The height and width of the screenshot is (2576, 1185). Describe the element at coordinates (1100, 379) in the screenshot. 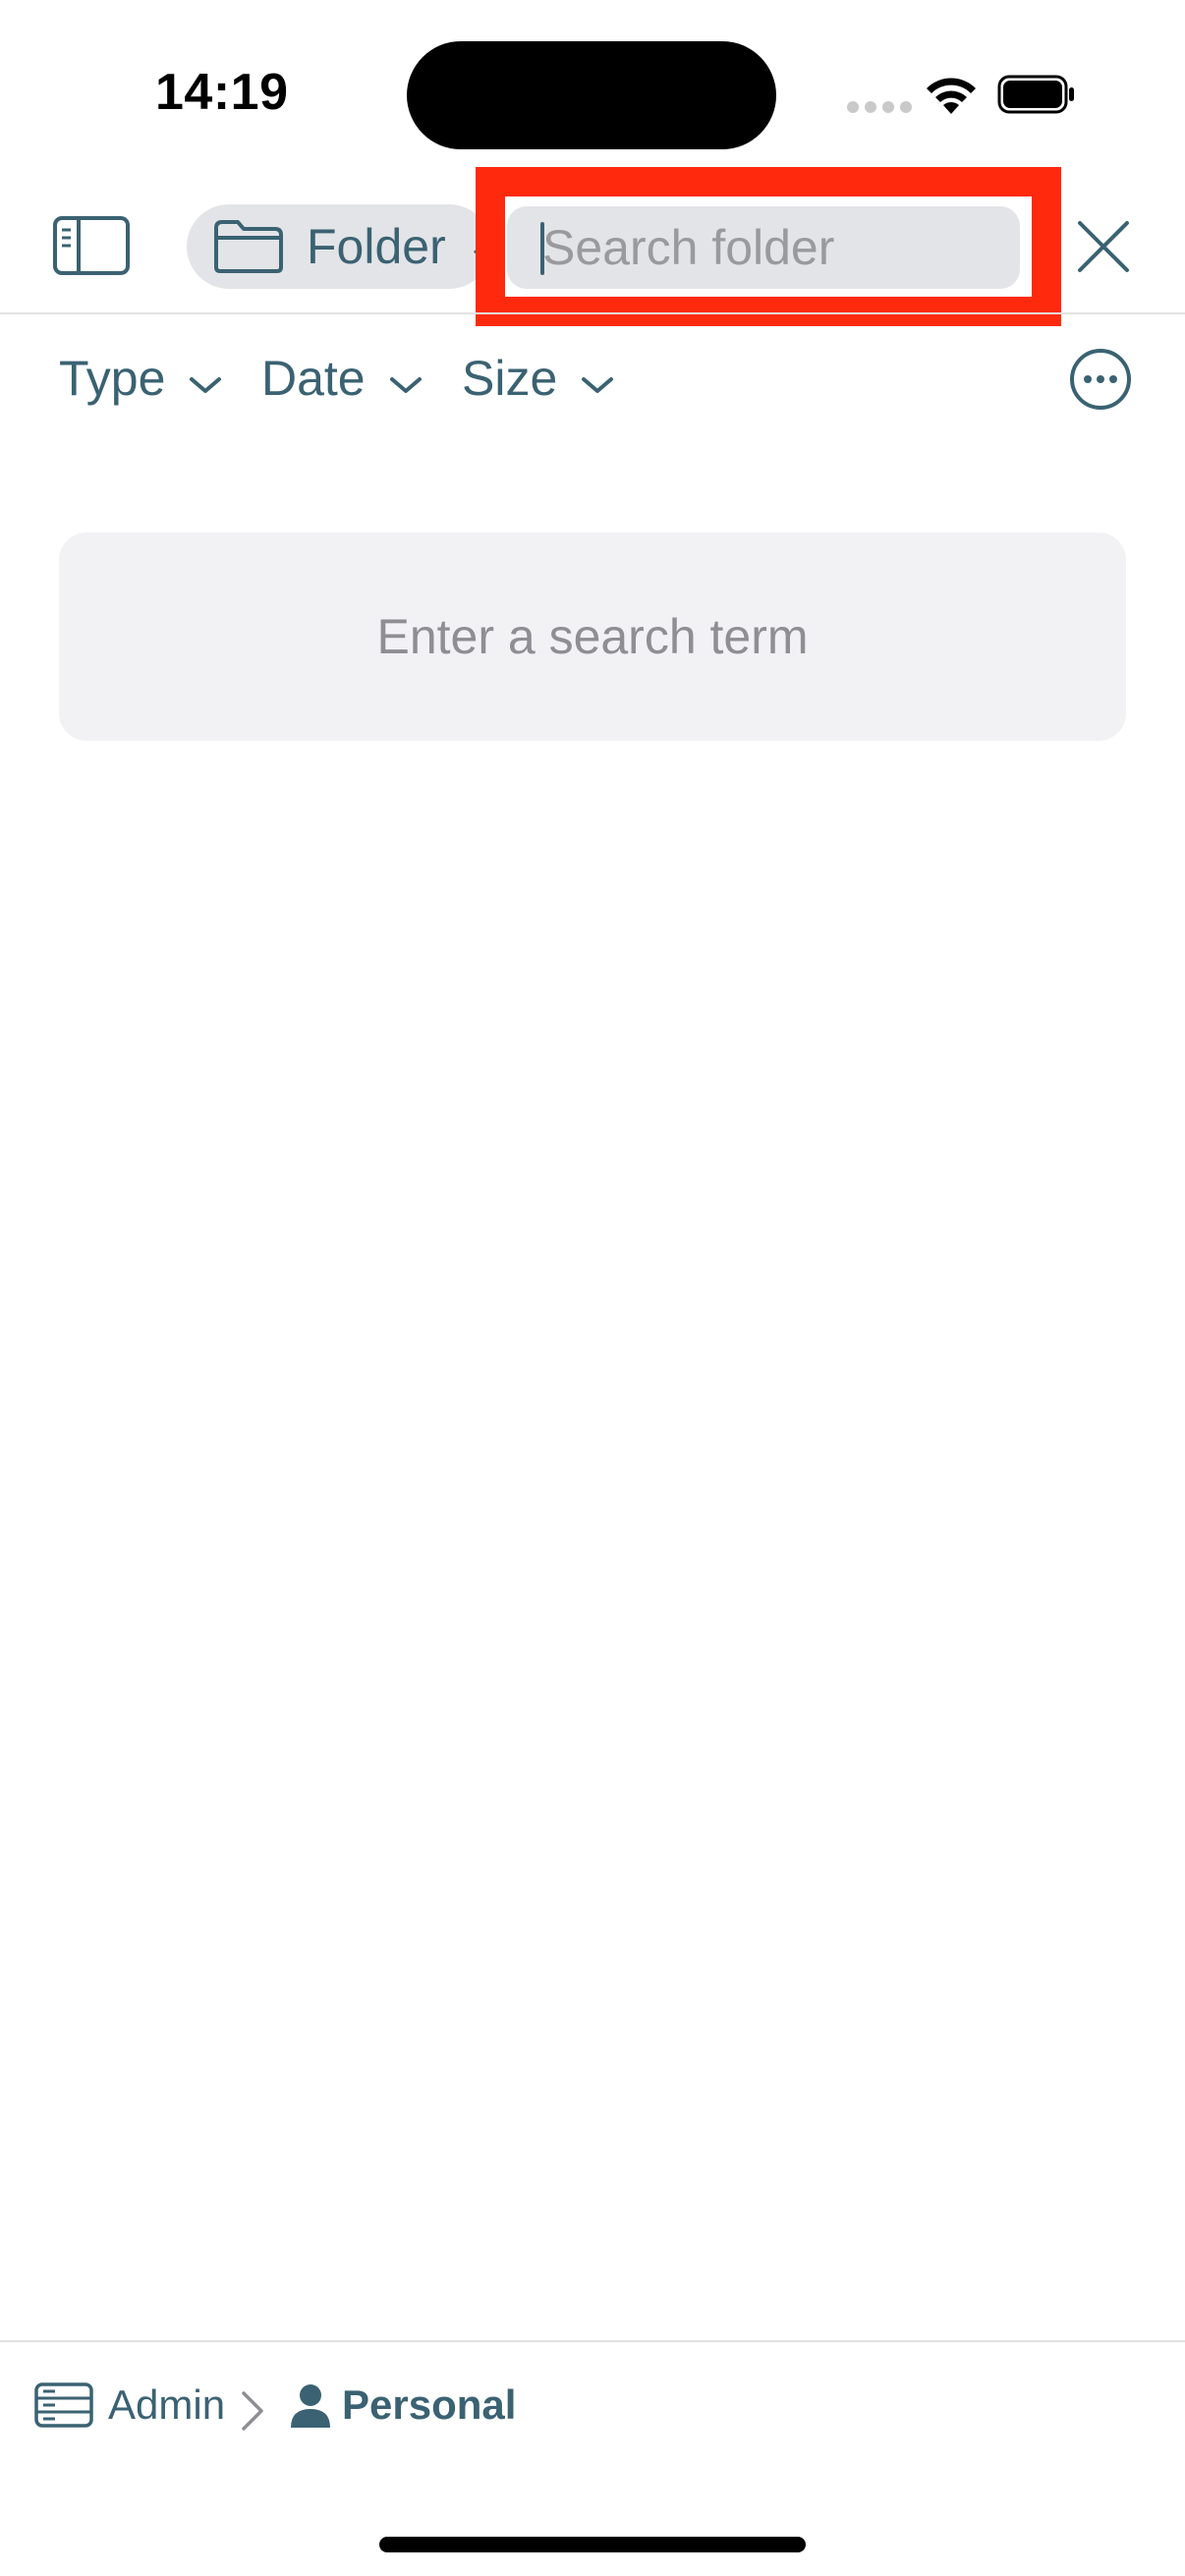

I see `more-options-icon` at that location.